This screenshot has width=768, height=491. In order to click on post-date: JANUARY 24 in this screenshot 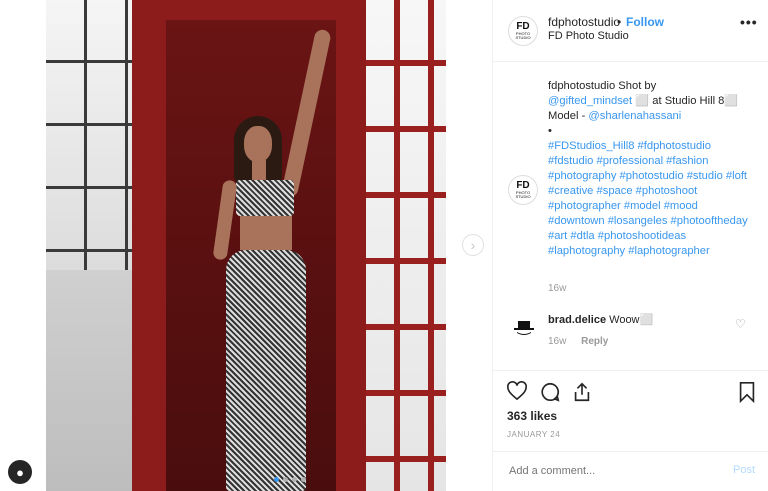, I will do `click(534, 434)`.